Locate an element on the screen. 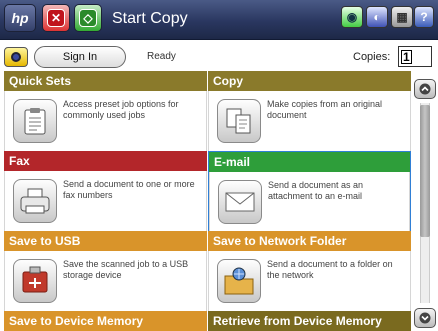 The height and width of the screenshot is (331, 438). network-status-button: ◉ is located at coordinates (352, 17).